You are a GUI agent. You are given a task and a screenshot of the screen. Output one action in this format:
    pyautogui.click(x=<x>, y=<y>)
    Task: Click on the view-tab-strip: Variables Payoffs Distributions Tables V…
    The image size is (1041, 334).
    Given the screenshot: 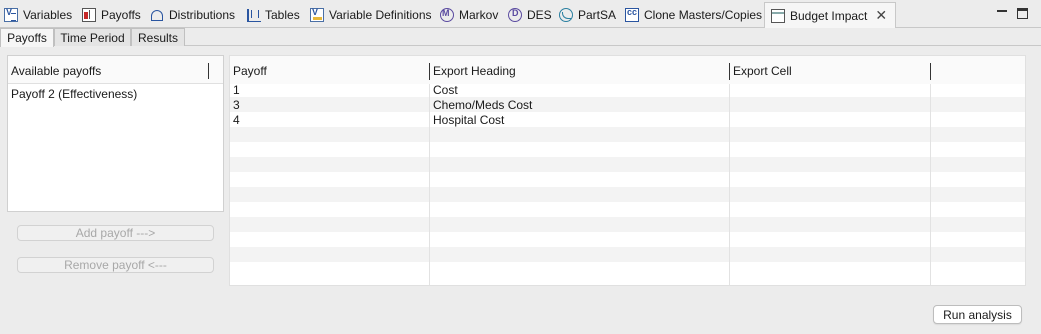 What is the action you would take?
    pyautogui.click(x=520, y=14)
    